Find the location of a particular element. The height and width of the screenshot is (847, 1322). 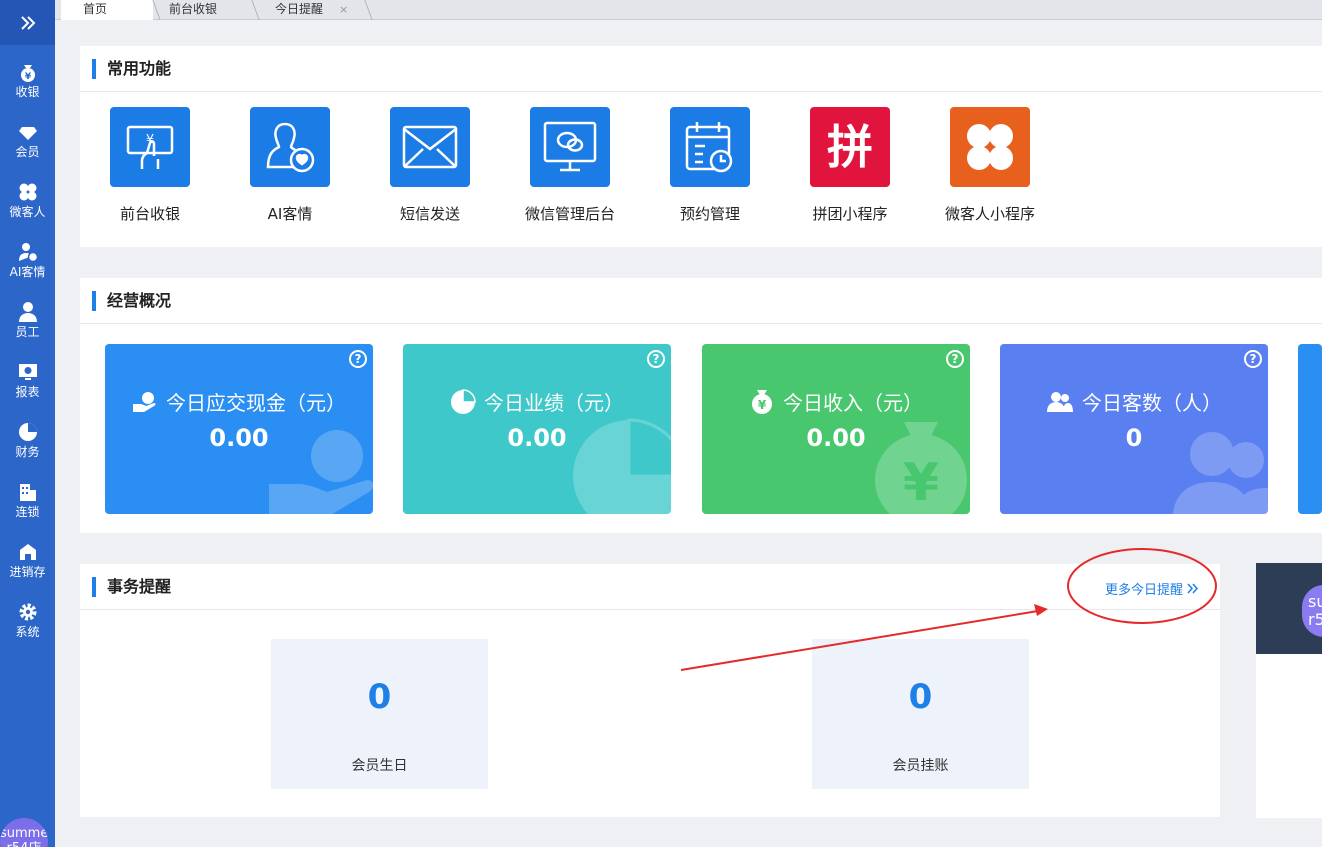

tab-cashier: 前台收银 is located at coordinates (203, 10).